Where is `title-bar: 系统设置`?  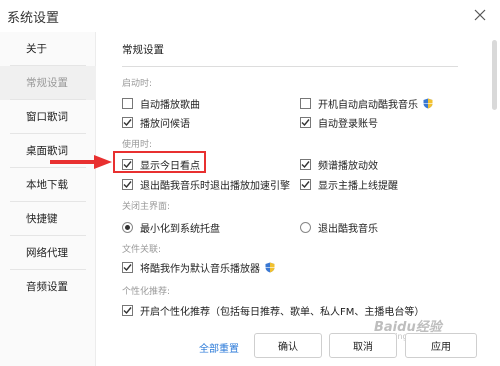
title-bar: 系统设置 is located at coordinates (250, 16).